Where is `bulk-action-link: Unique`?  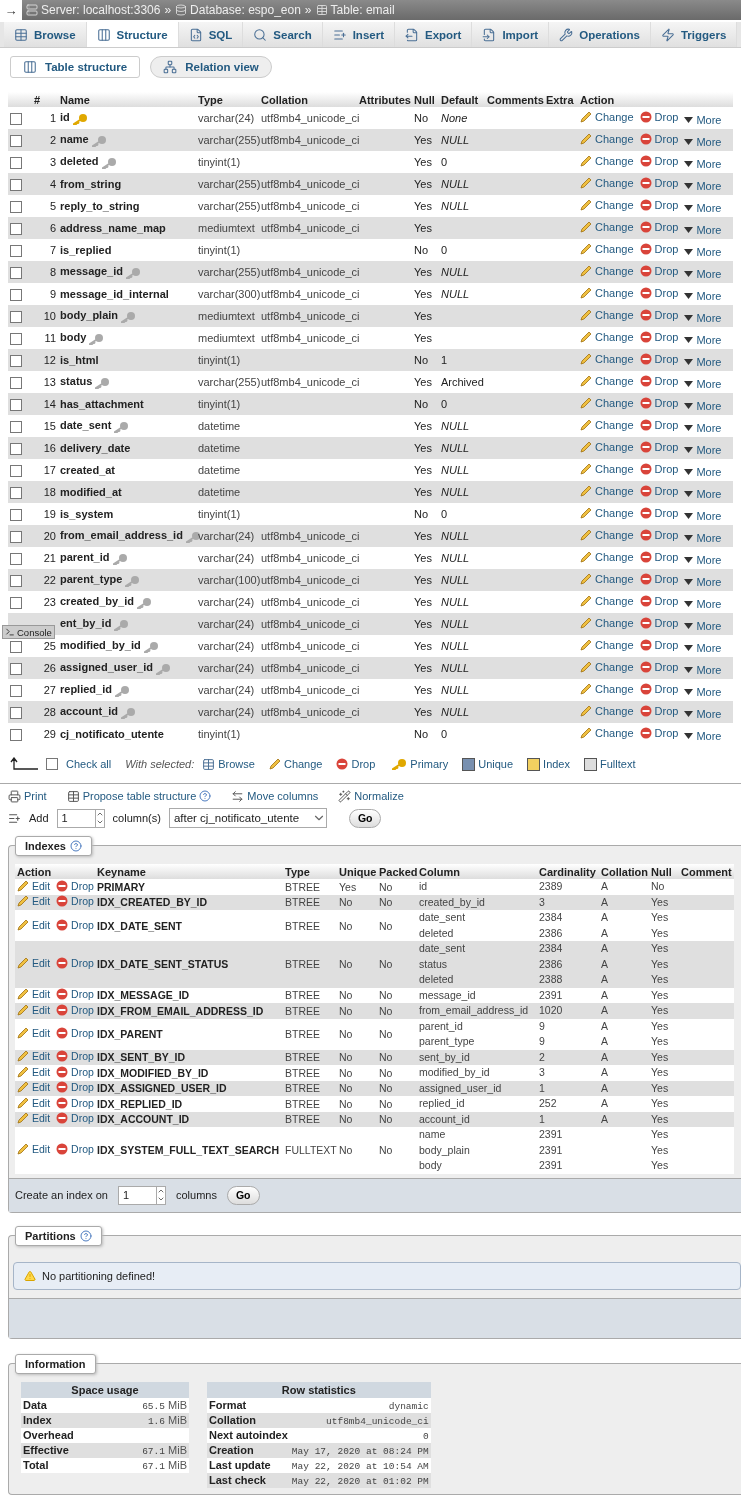 bulk-action-link: Unique is located at coordinates (488, 764).